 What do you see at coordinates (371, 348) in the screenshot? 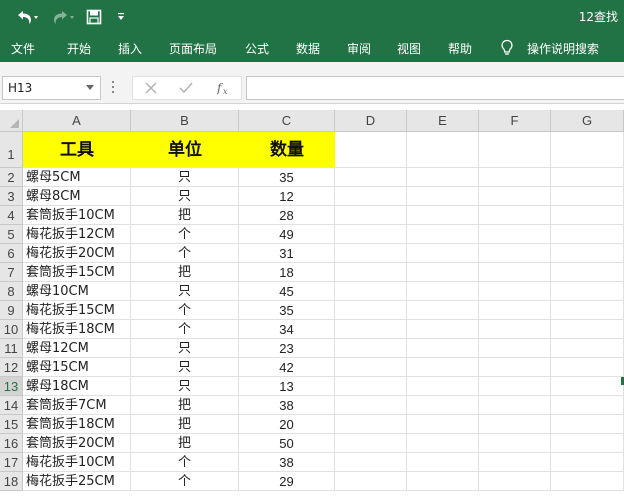
I see `cell-d11` at bounding box center [371, 348].